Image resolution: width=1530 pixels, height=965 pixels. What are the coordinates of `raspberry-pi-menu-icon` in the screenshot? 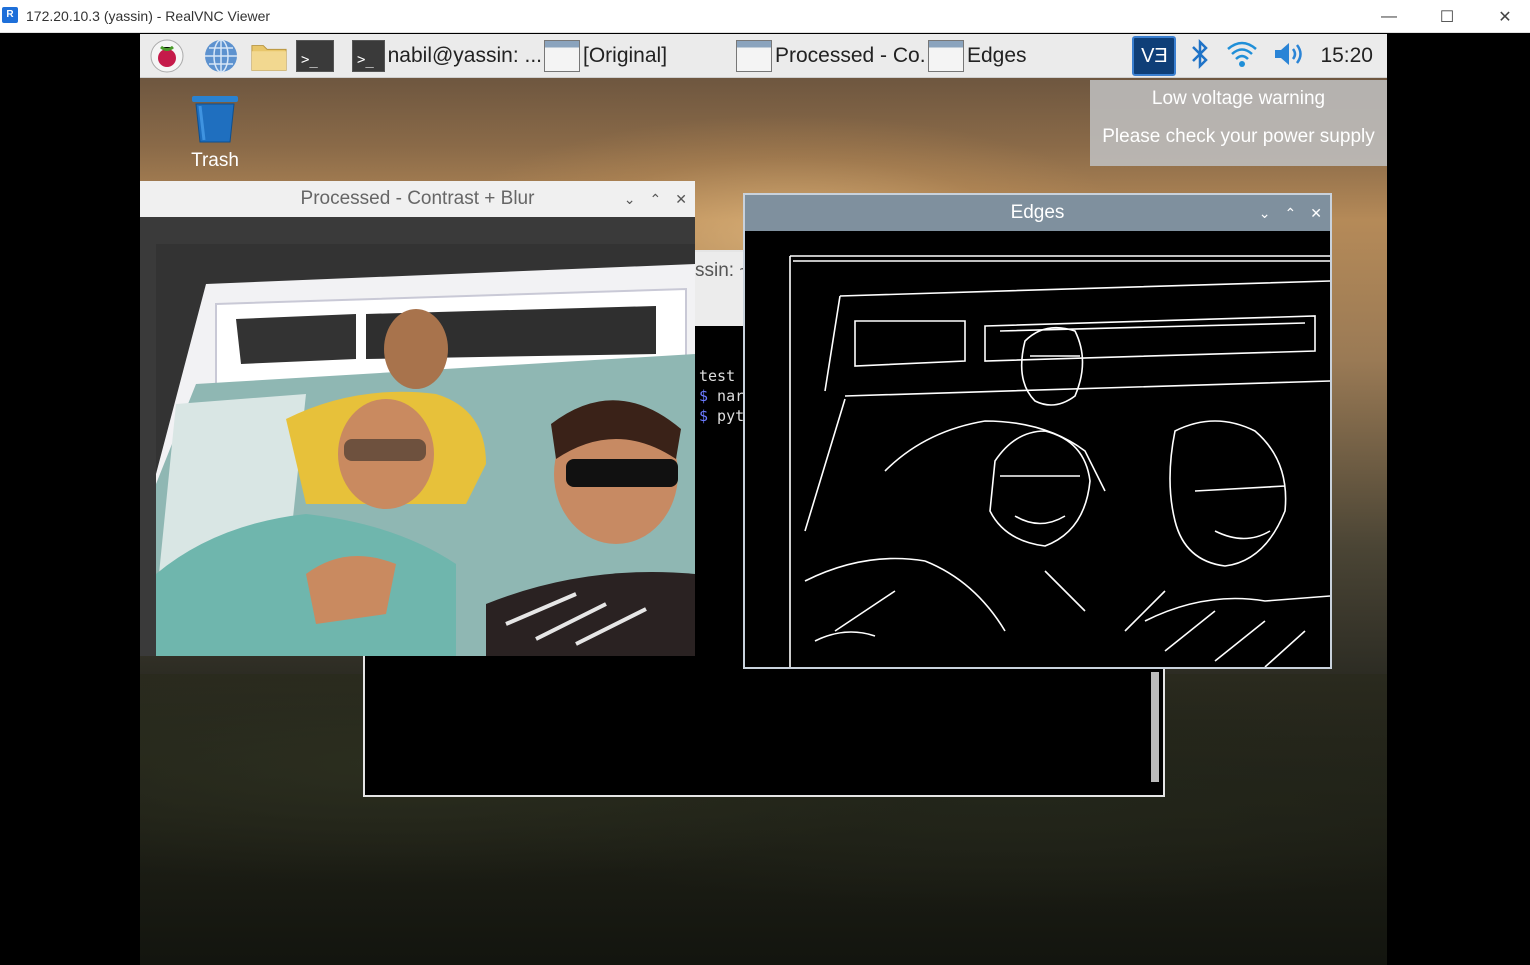 It's located at (167, 56).